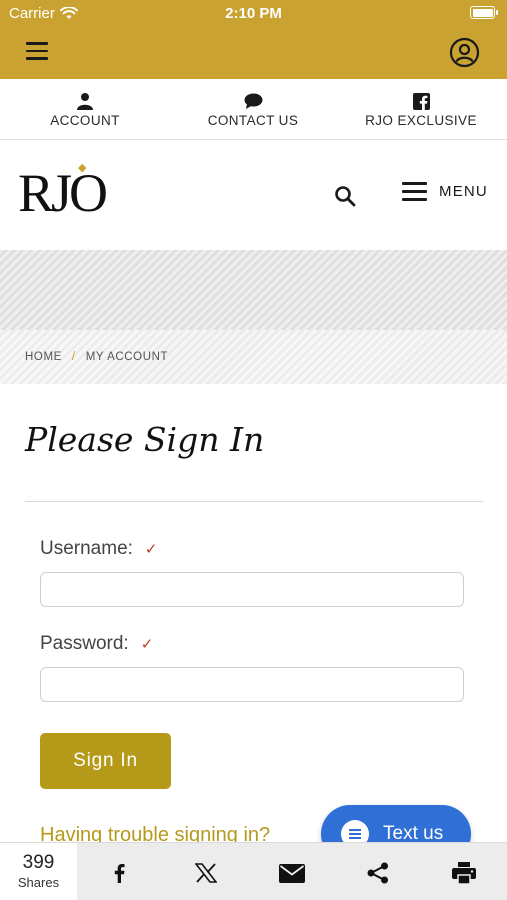 The height and width of the screenshot is (900, 507). I want to click on password-label-row: Password: ✓, so click(96, 644).